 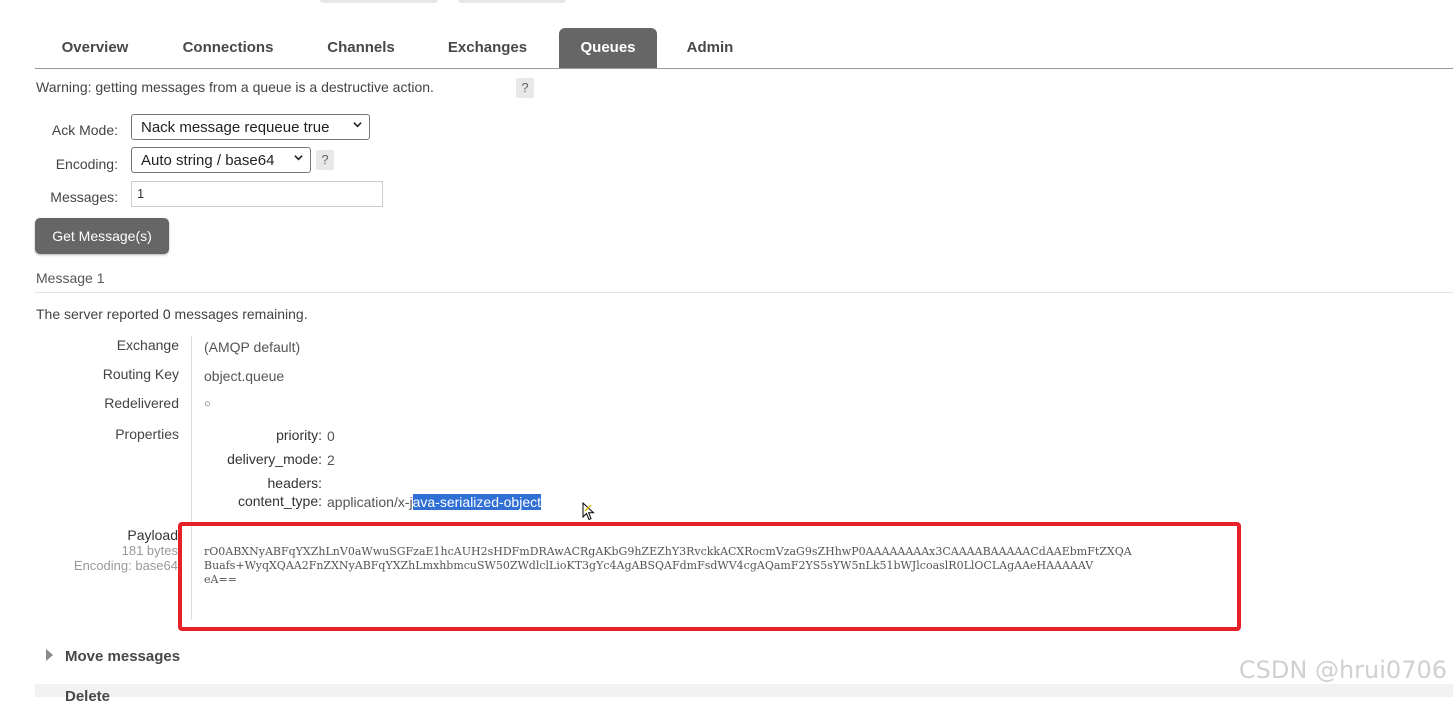 I want to click on tab-channels: Channels, so click(x=361, y=48).